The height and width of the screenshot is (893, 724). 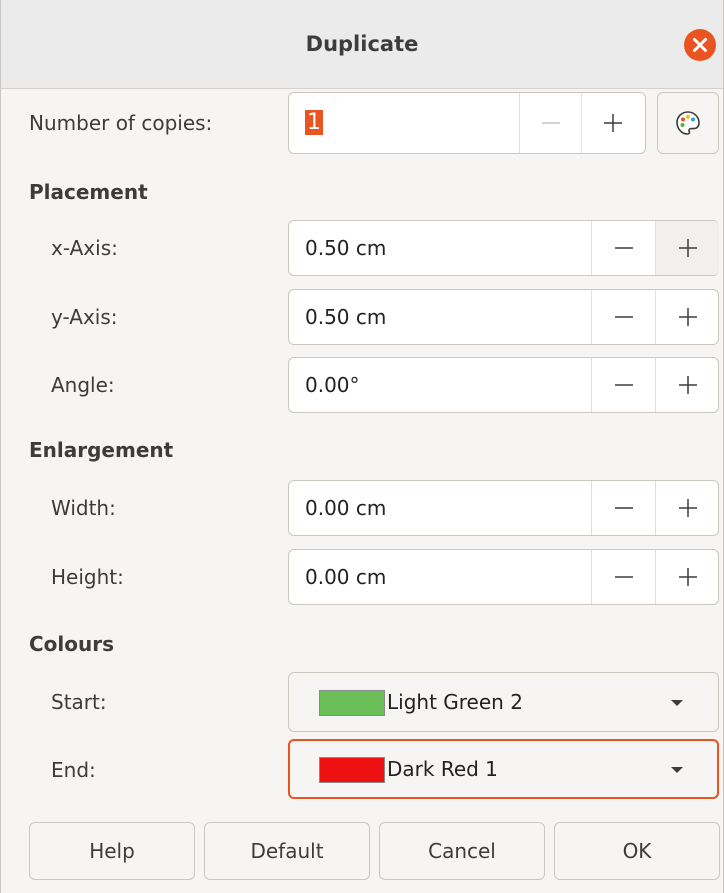 I want to click on end-colour-dropdown: Dark Red 1, so click(x=503, y=769).